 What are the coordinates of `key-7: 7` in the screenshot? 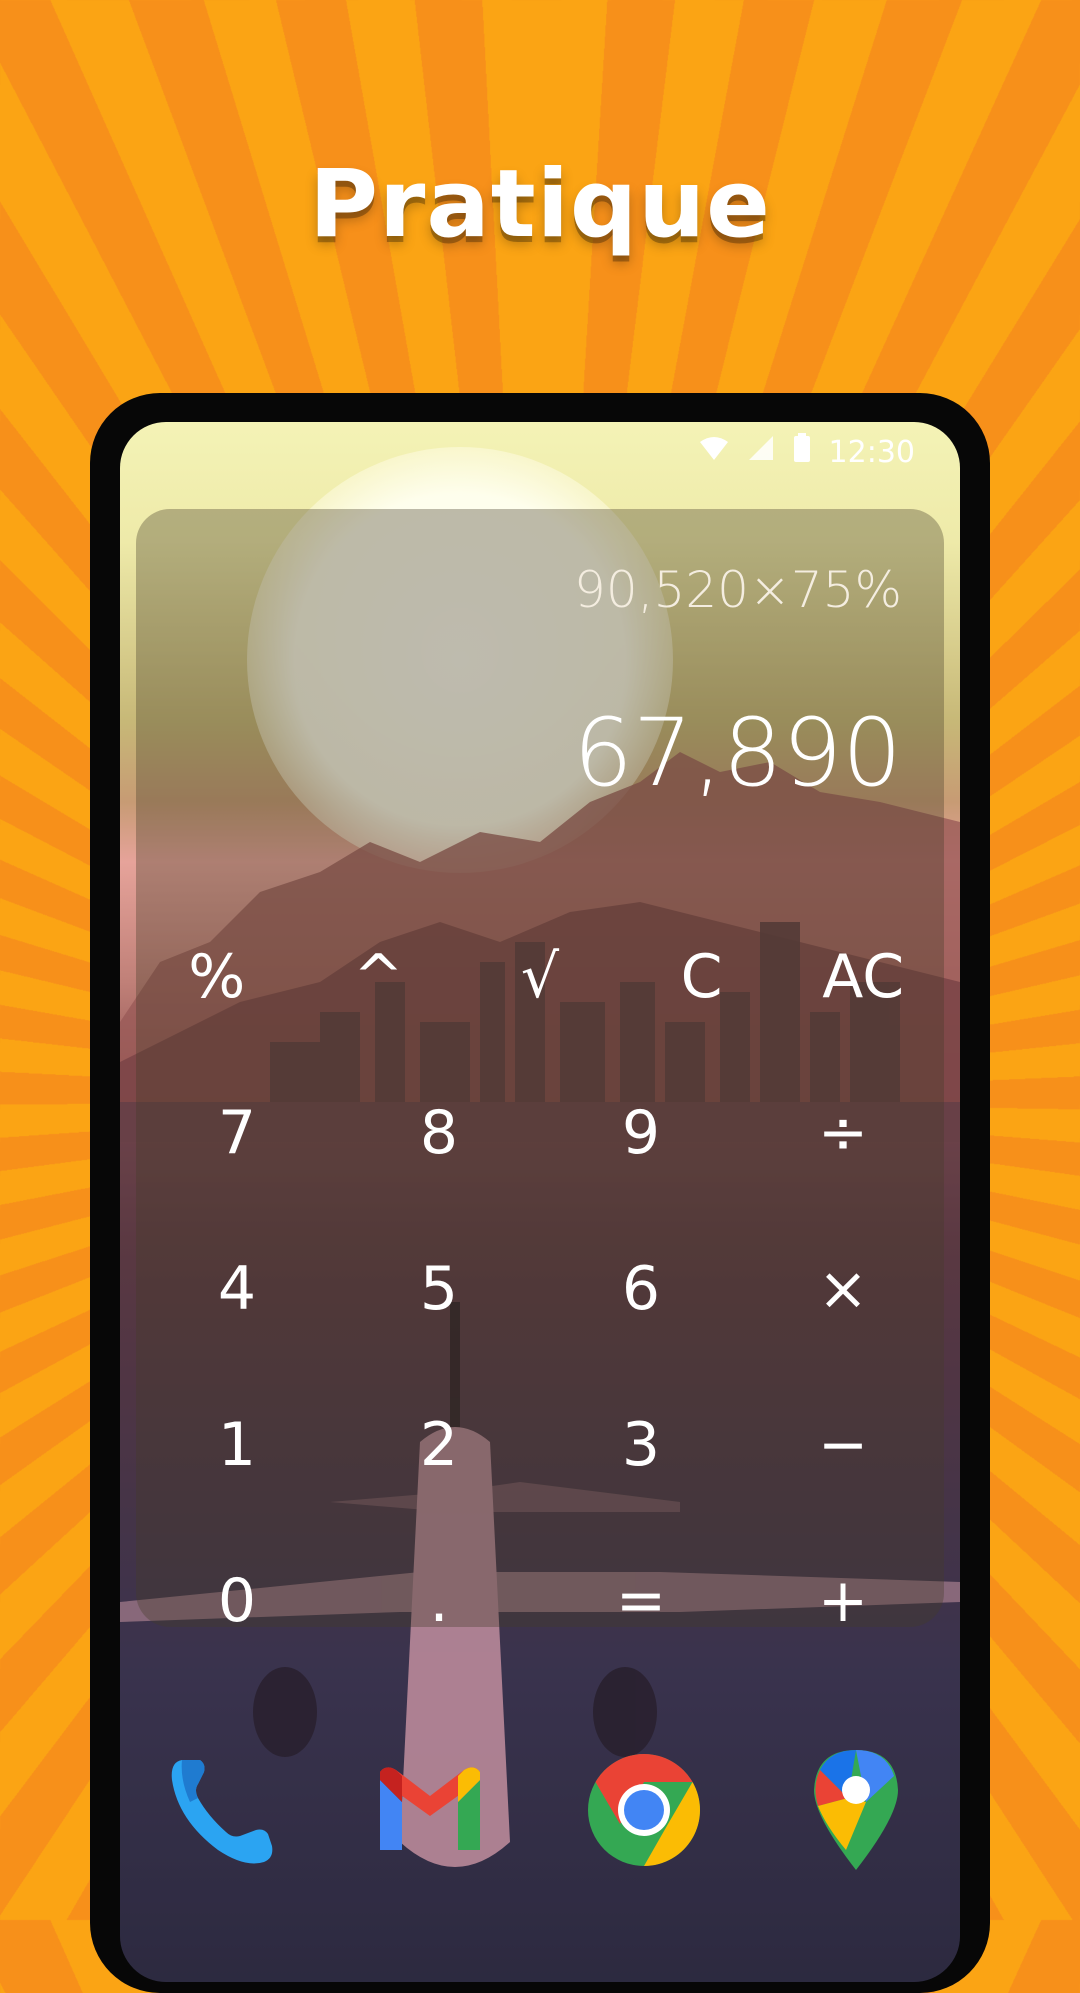 It's located at (237, 1133).